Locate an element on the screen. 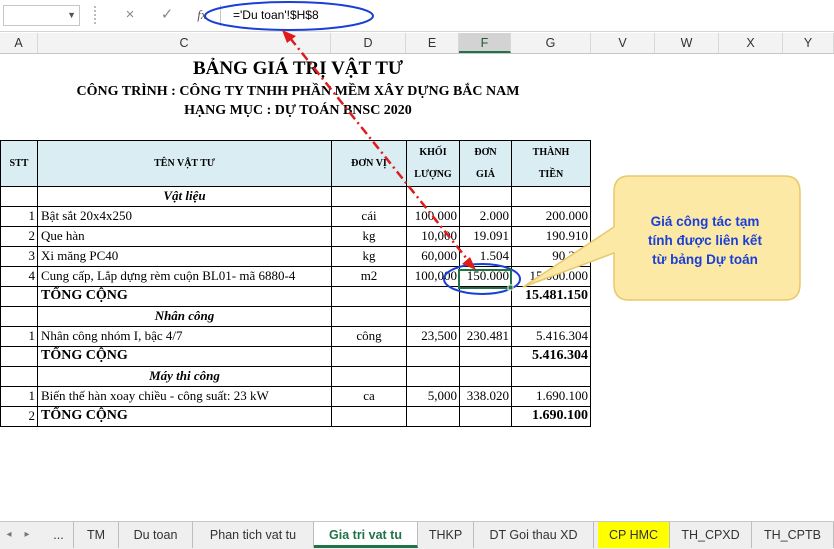  callout-line-2: tính được liên kết is located at coordinates (705, 240).